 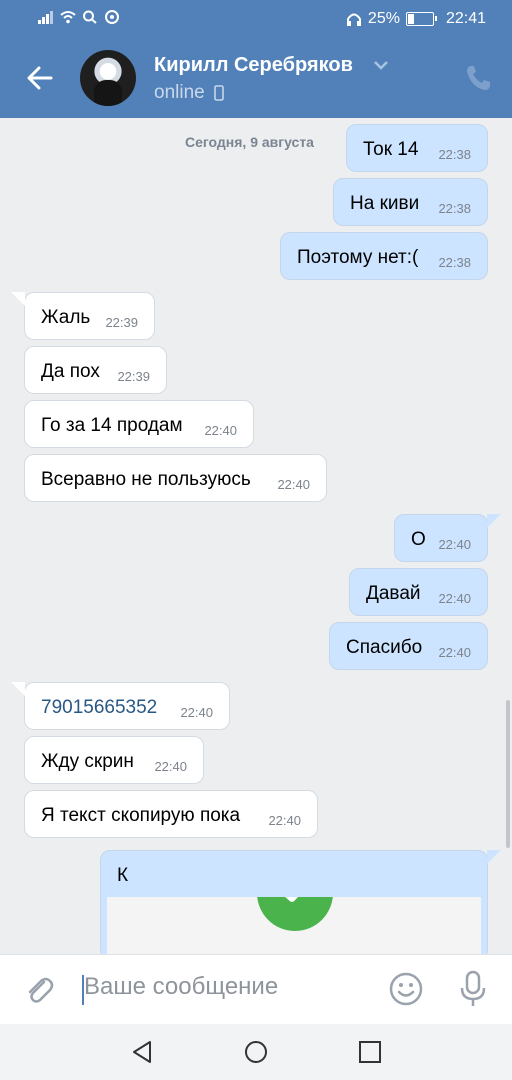 I want to click on status-left-icons, so click(x=79, y=17).